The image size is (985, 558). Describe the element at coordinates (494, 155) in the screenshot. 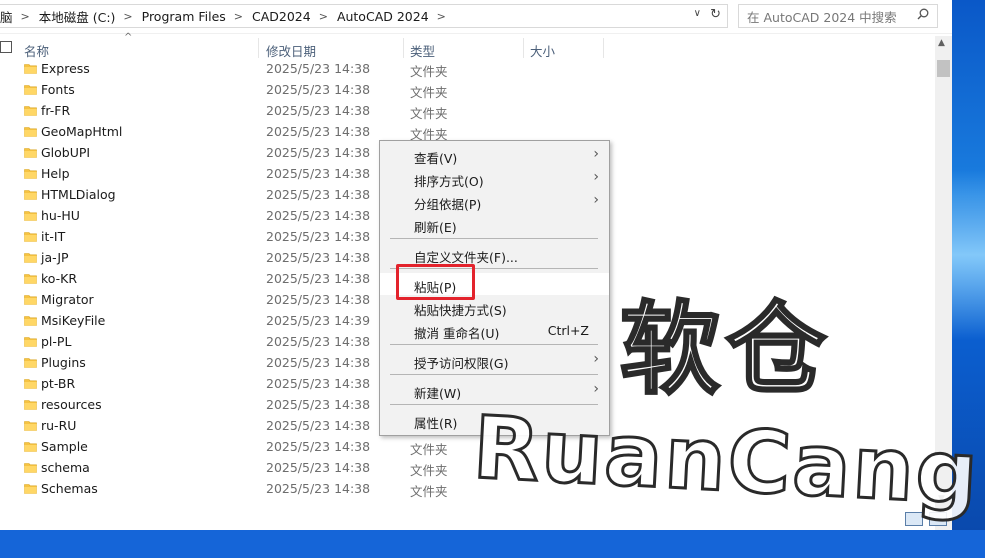

I see `menu-item-view: 查看(V) ›` at that location.